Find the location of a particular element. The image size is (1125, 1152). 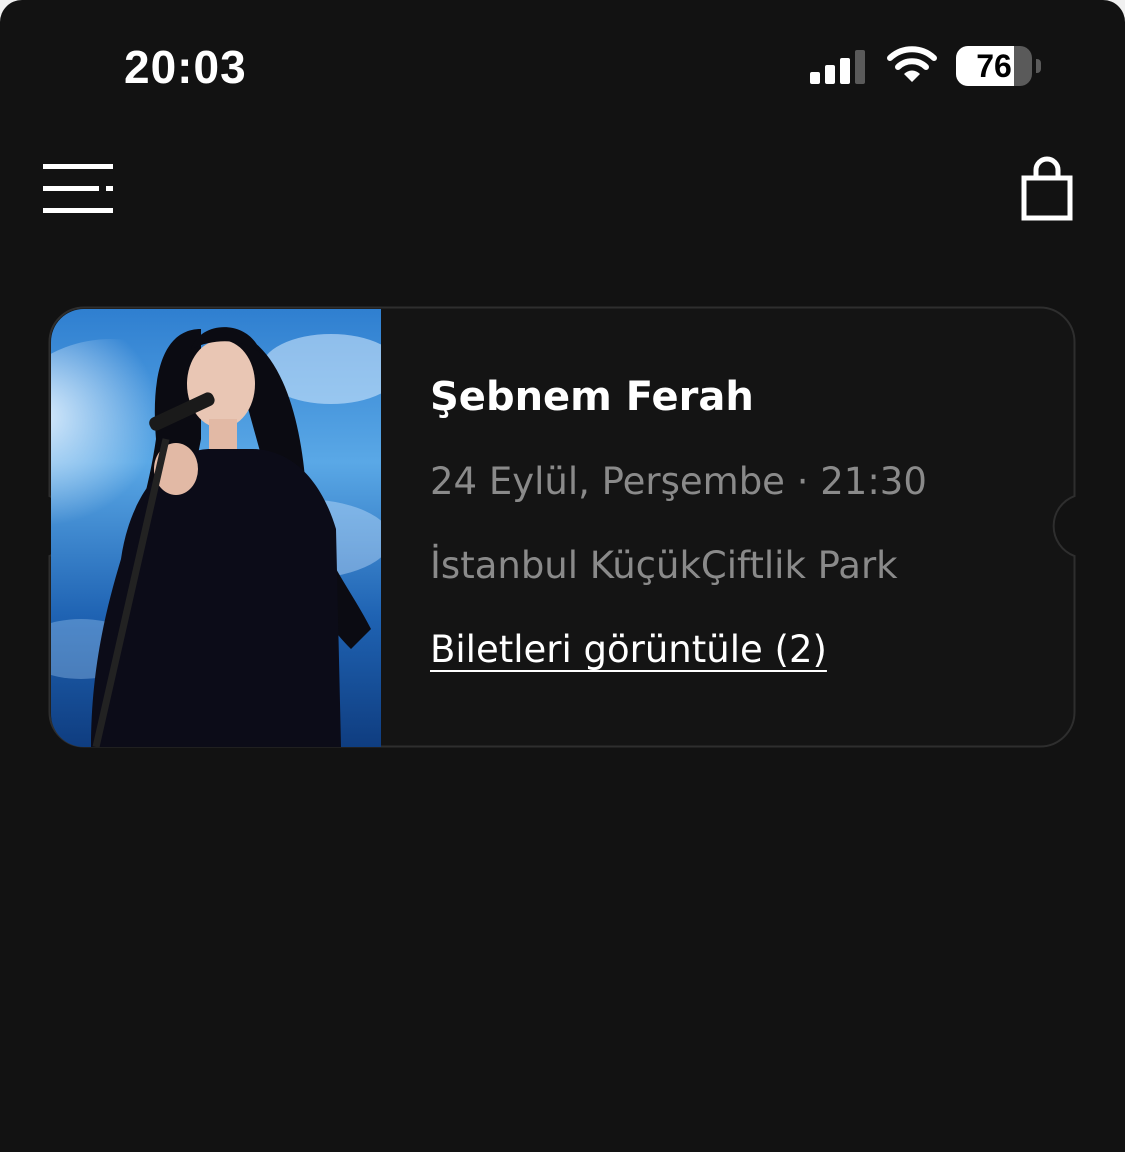

battery-cap is located at coordinates (1038, 66).